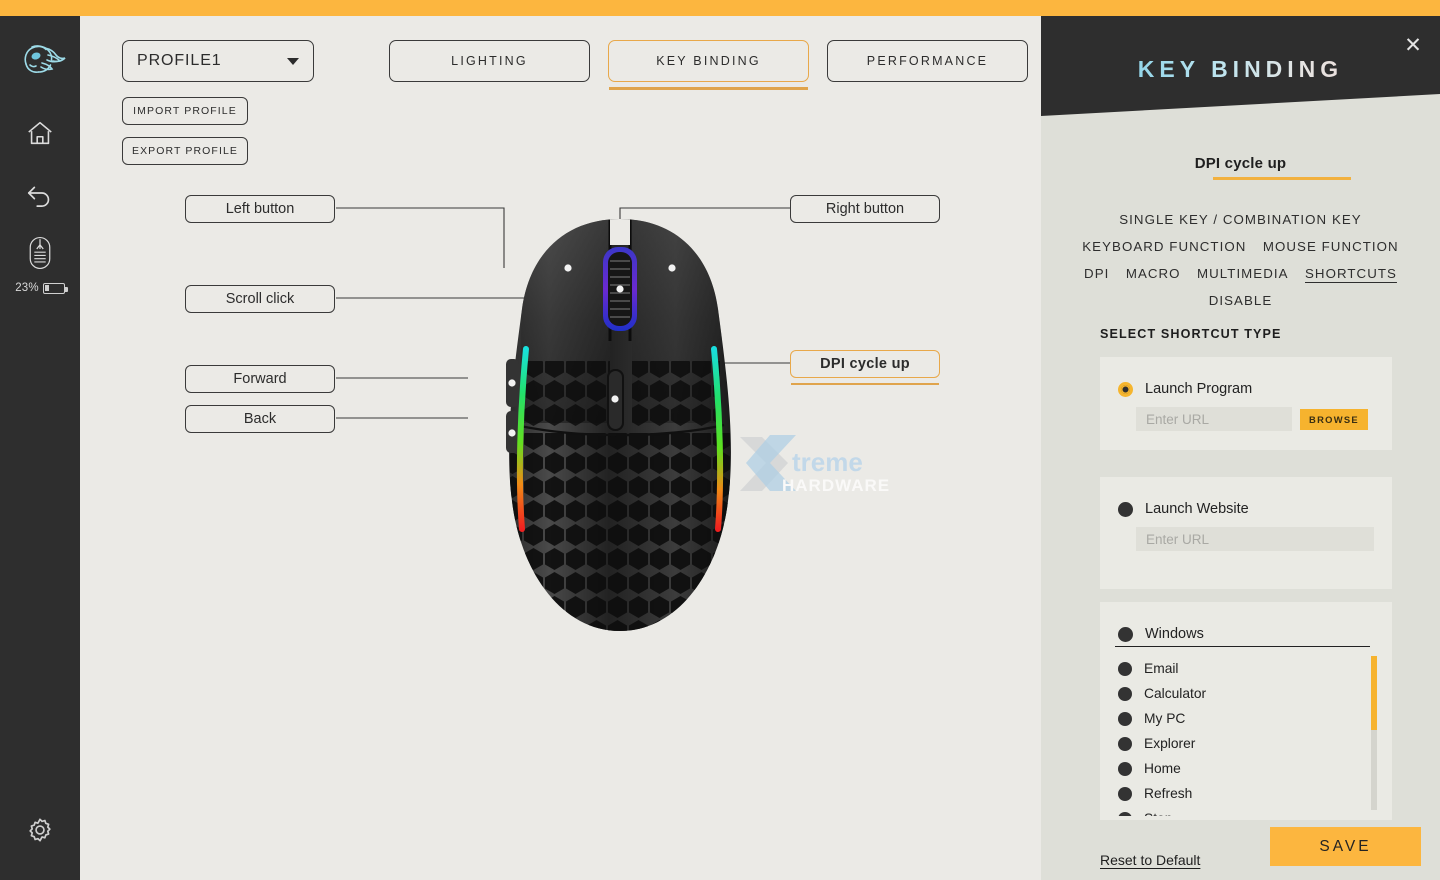 The width and height of the screenshot is (1440, 880). Describe the element at coordinates (40, 60) in the screenshot. I see `brand-logo-icon` at that location.